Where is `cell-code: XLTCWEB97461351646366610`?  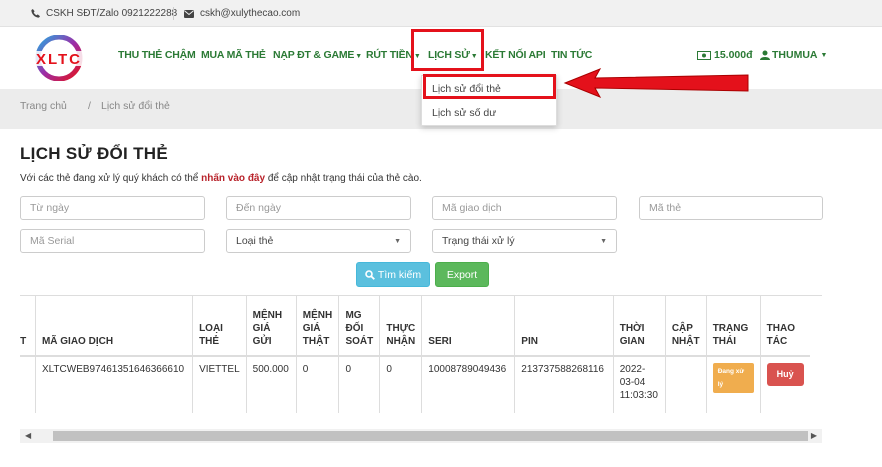
cell-code: XLTCWEB97461351646366610 is located at coordinates (113, 384).